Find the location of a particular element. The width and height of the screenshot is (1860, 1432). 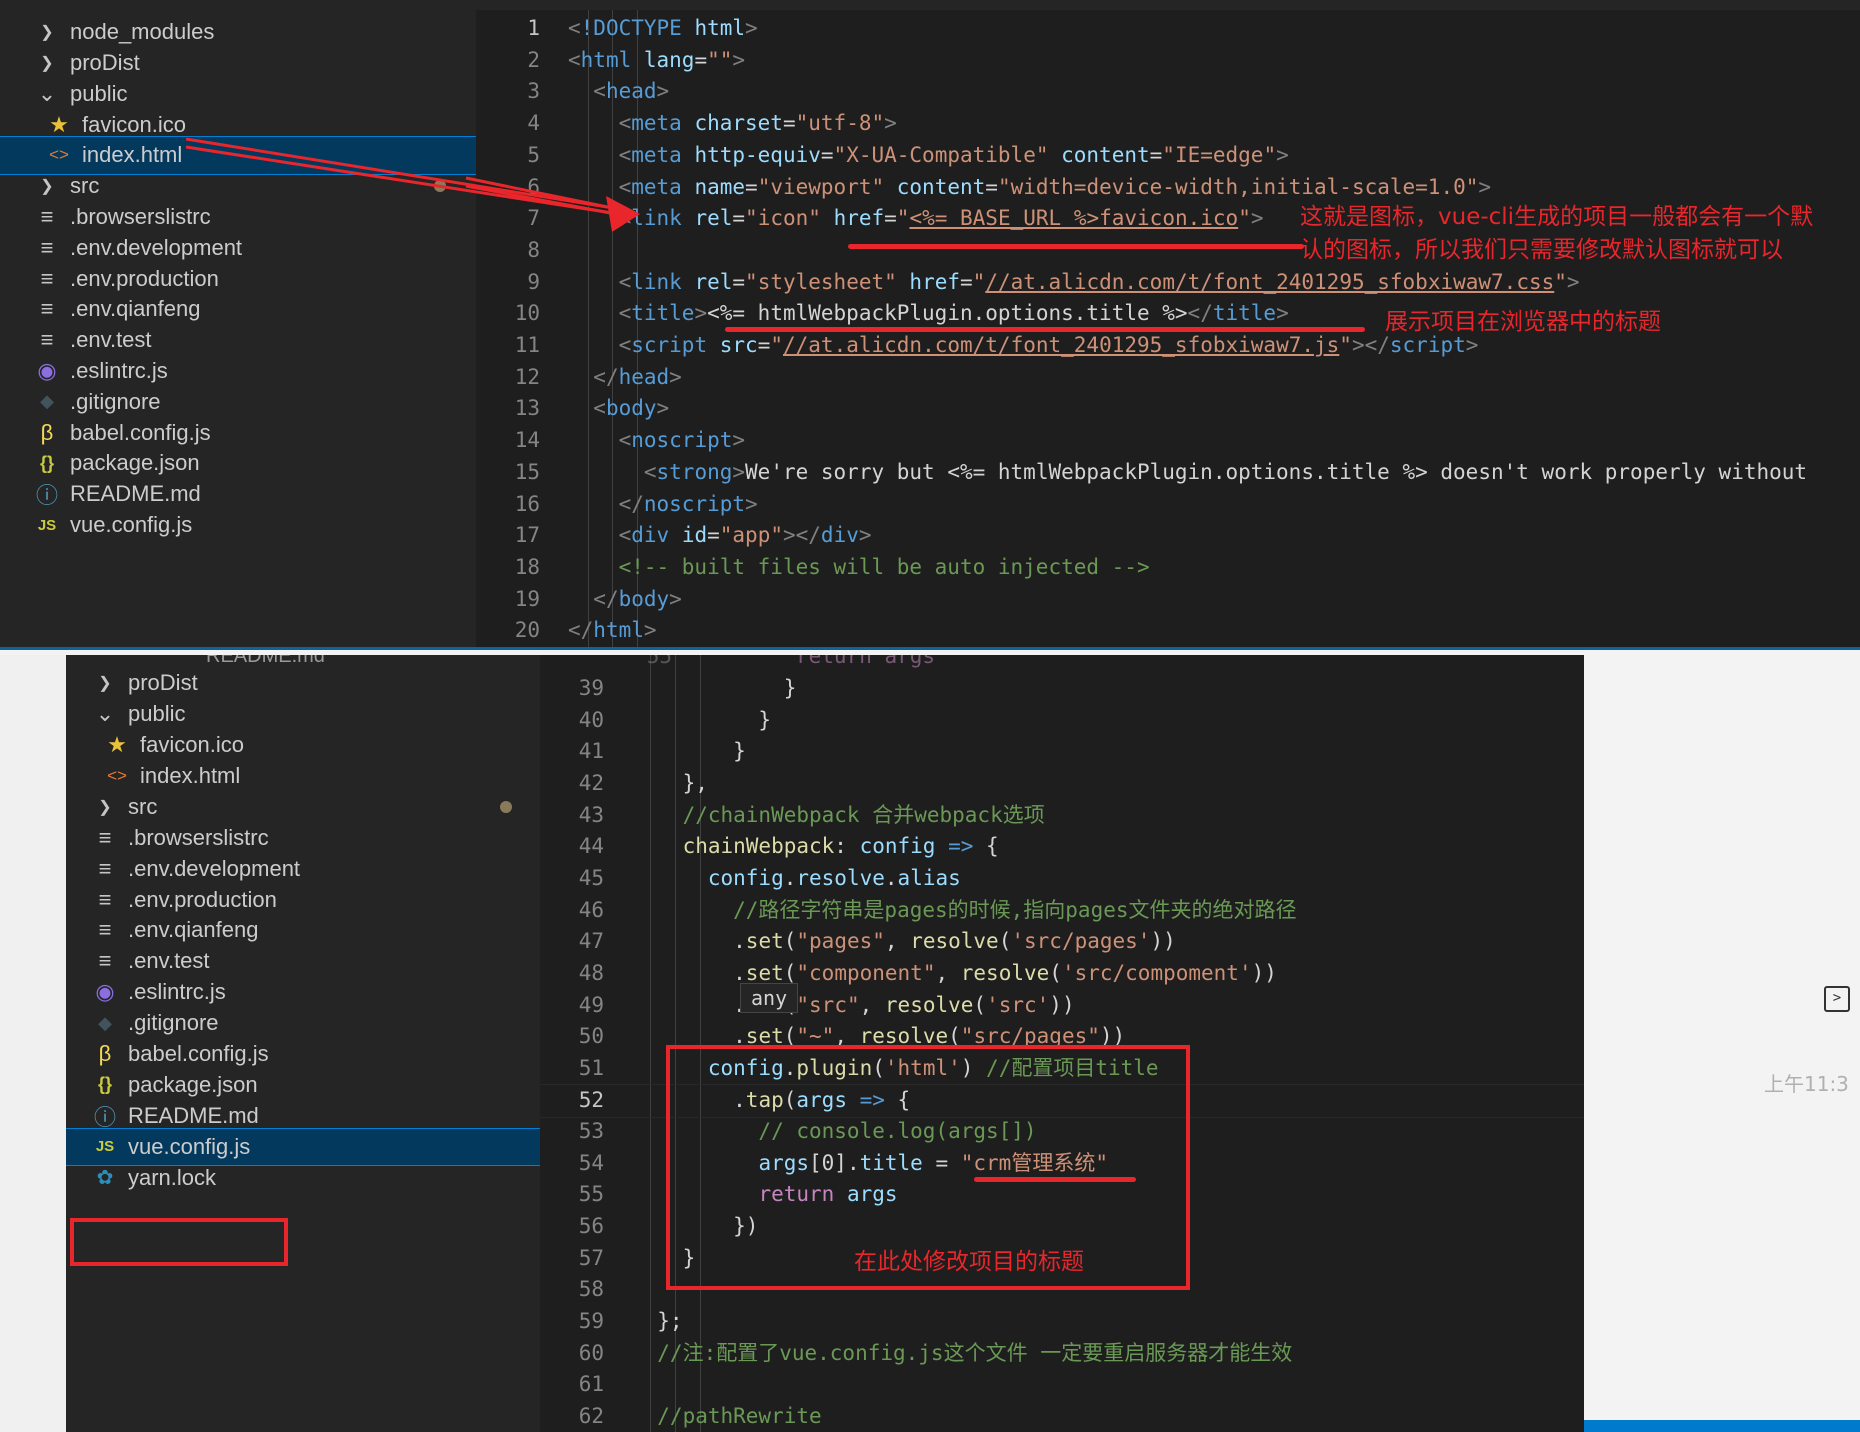

code-line: 13 <body> is located at coordinates (1168, 409).